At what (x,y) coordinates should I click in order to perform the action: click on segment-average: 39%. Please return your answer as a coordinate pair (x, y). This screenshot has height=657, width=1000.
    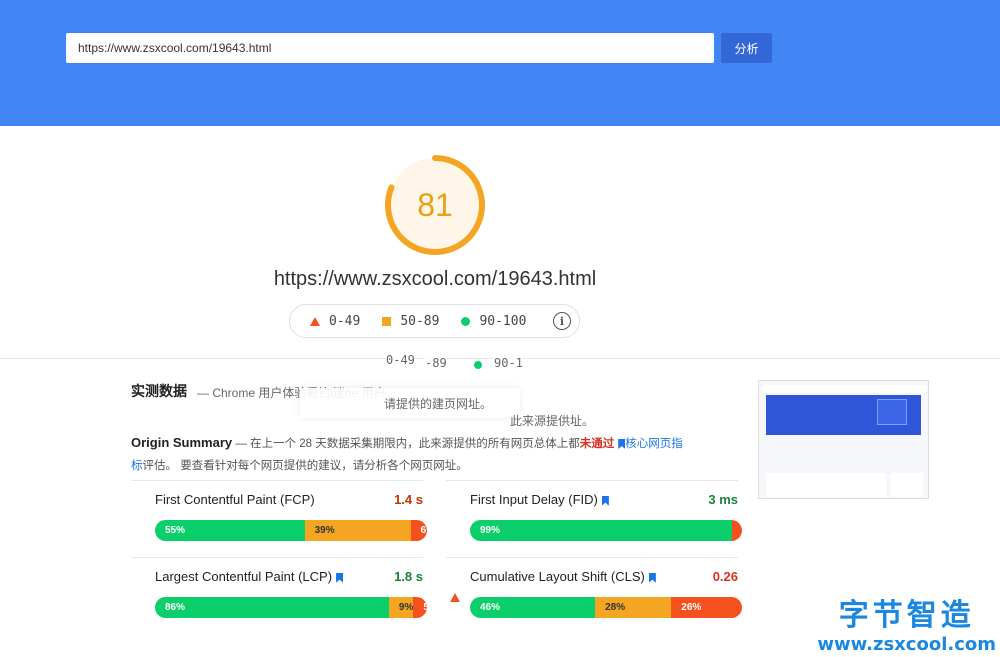
    Looking at the image, I should click on (357, 530).